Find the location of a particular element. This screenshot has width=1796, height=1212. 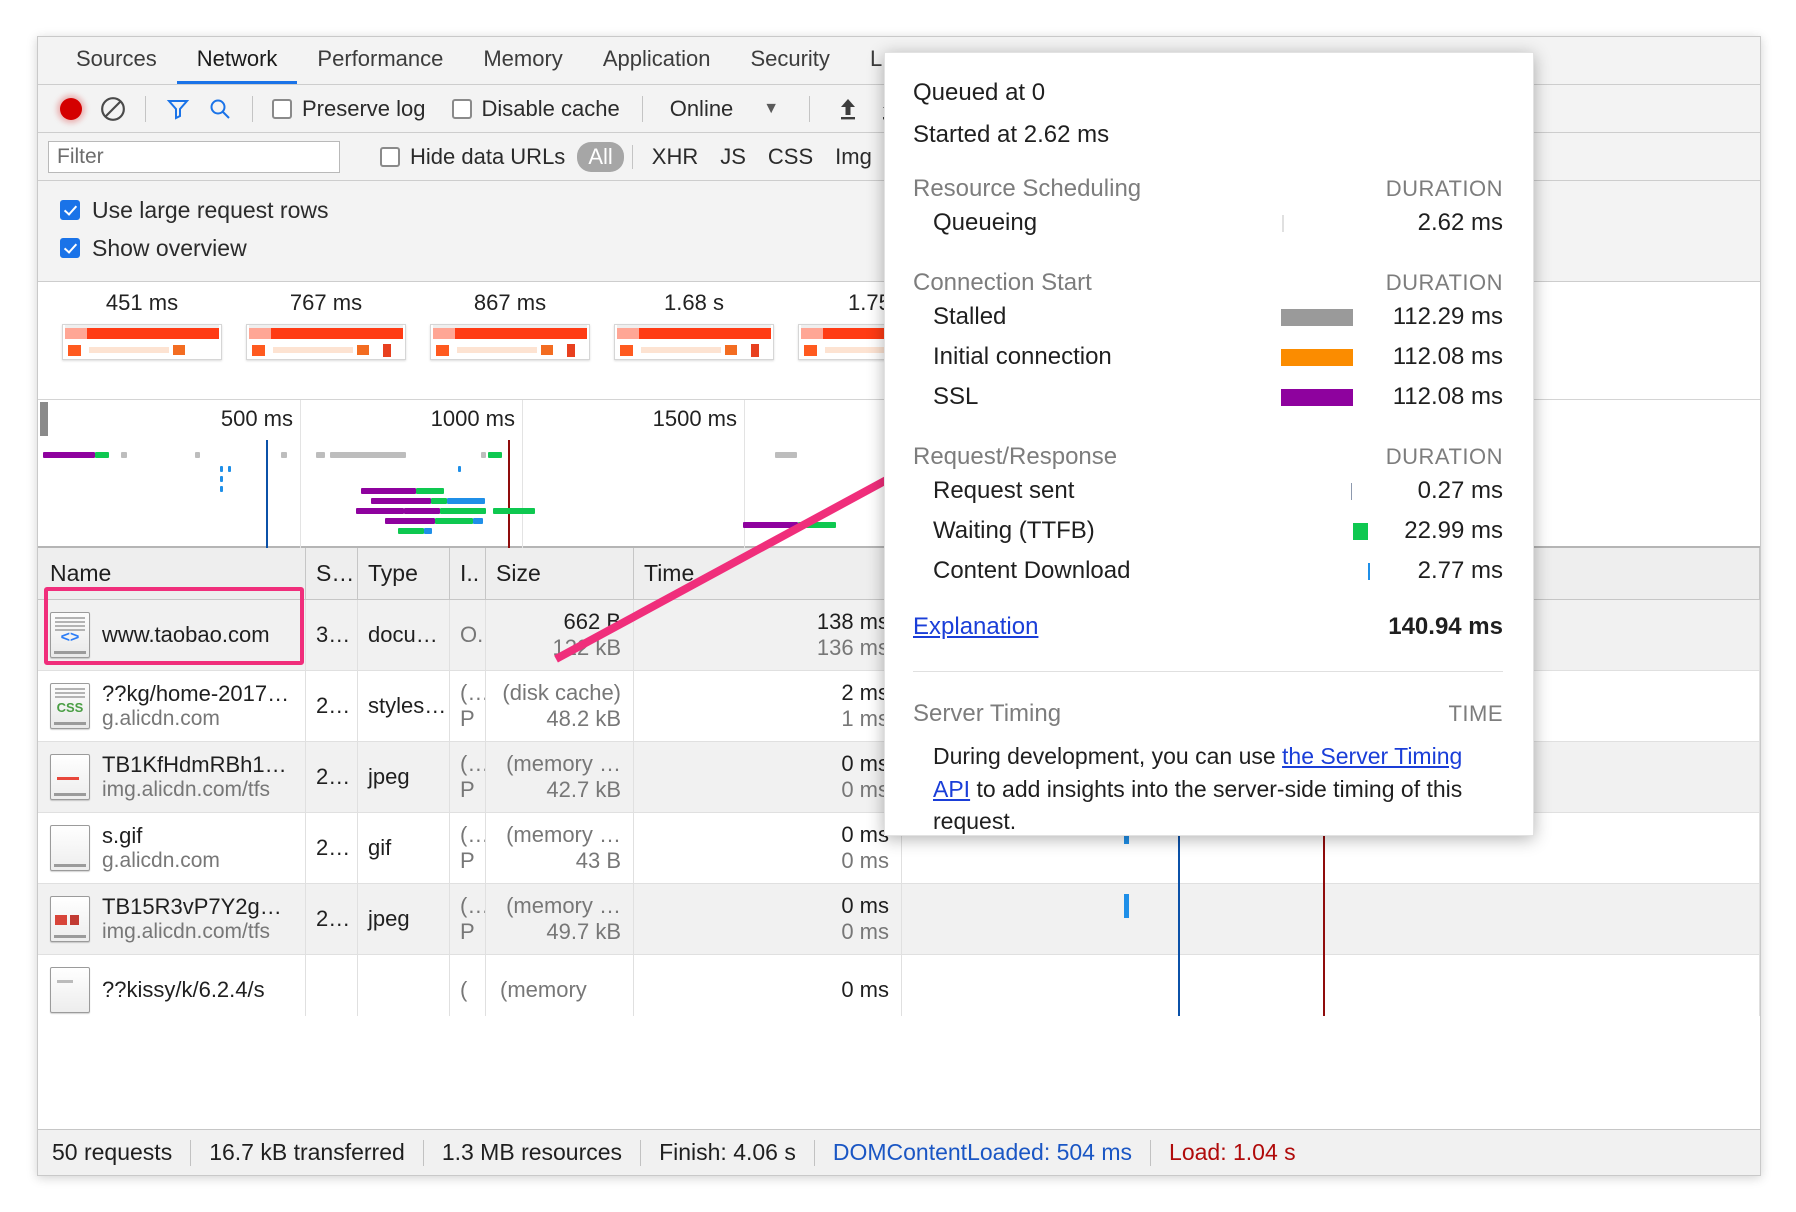

status-resources: 1.3 MB resources is located at coordinates (532, 1152).